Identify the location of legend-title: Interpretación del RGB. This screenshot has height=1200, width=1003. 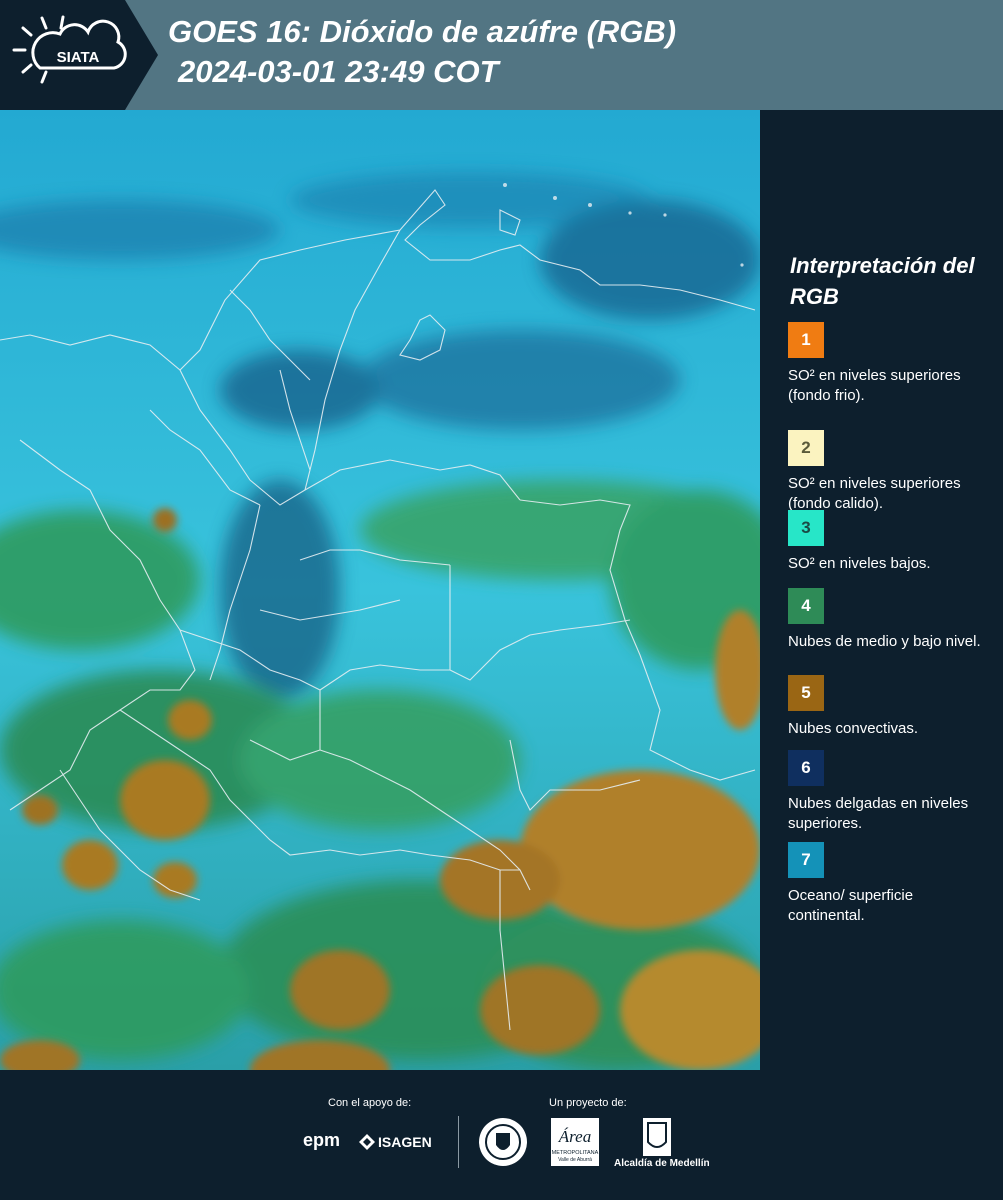
(882, 281).